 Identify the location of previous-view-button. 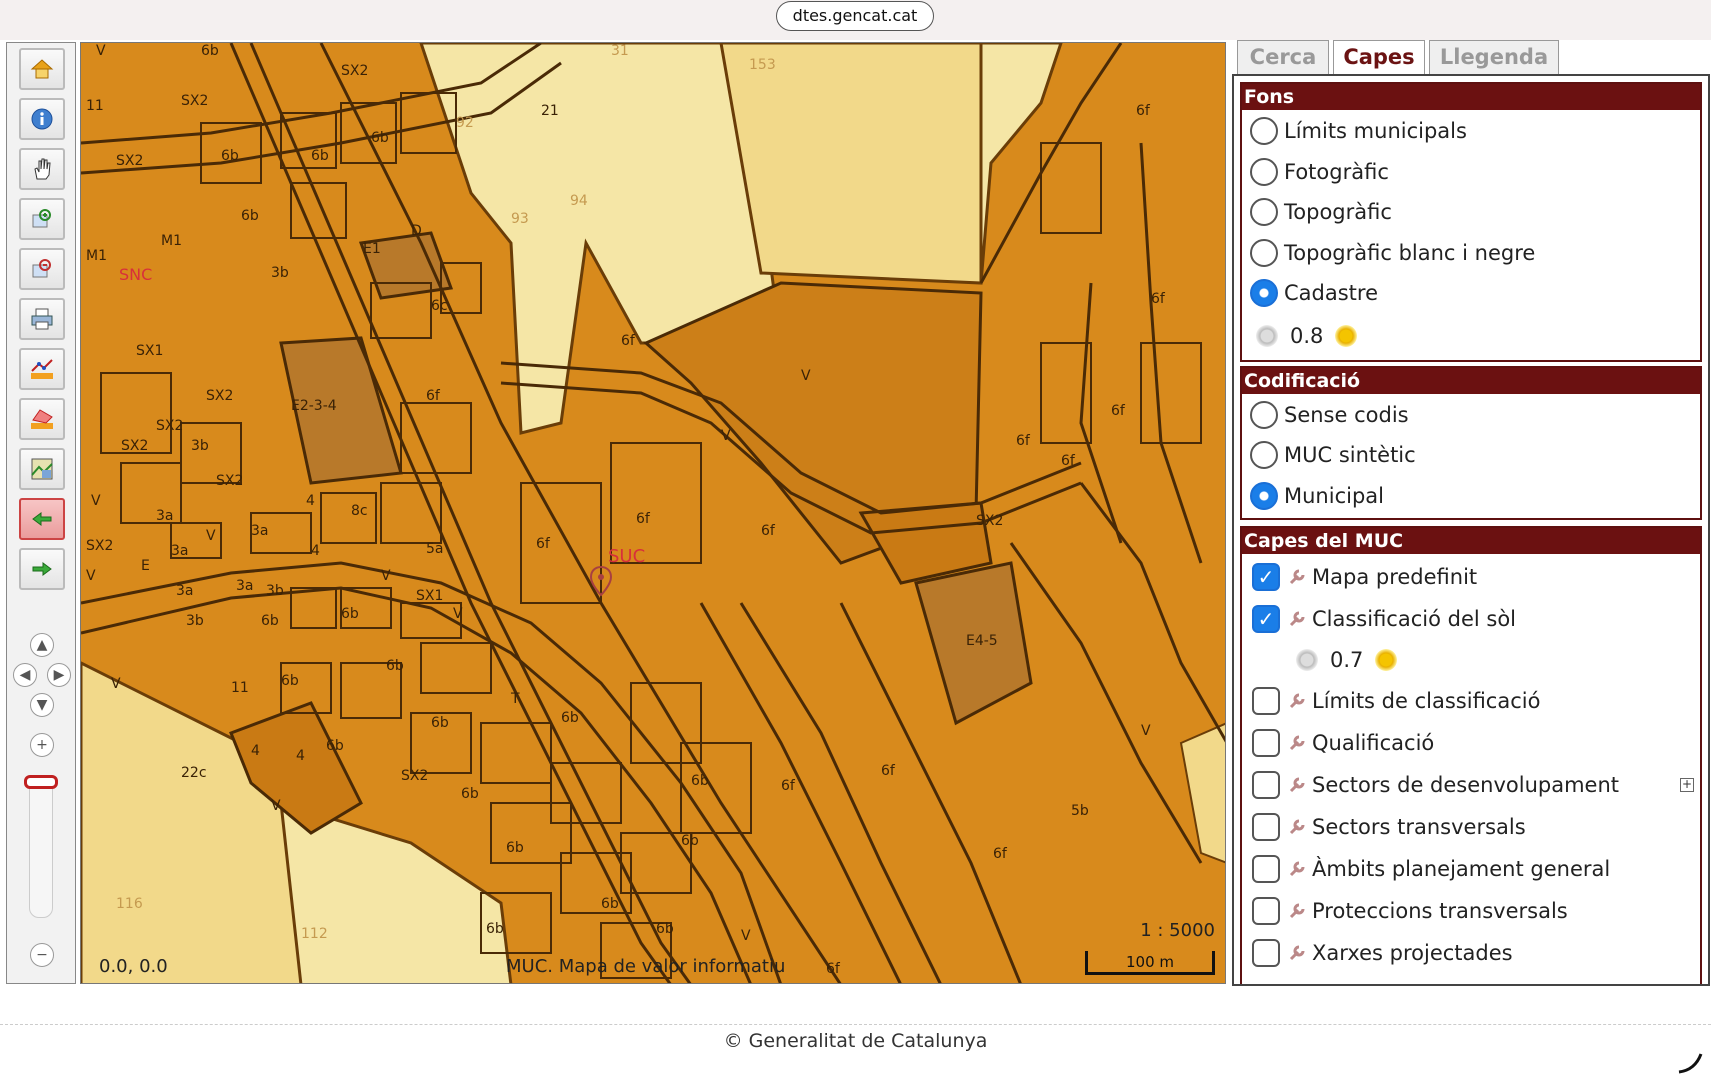
(42, 519).